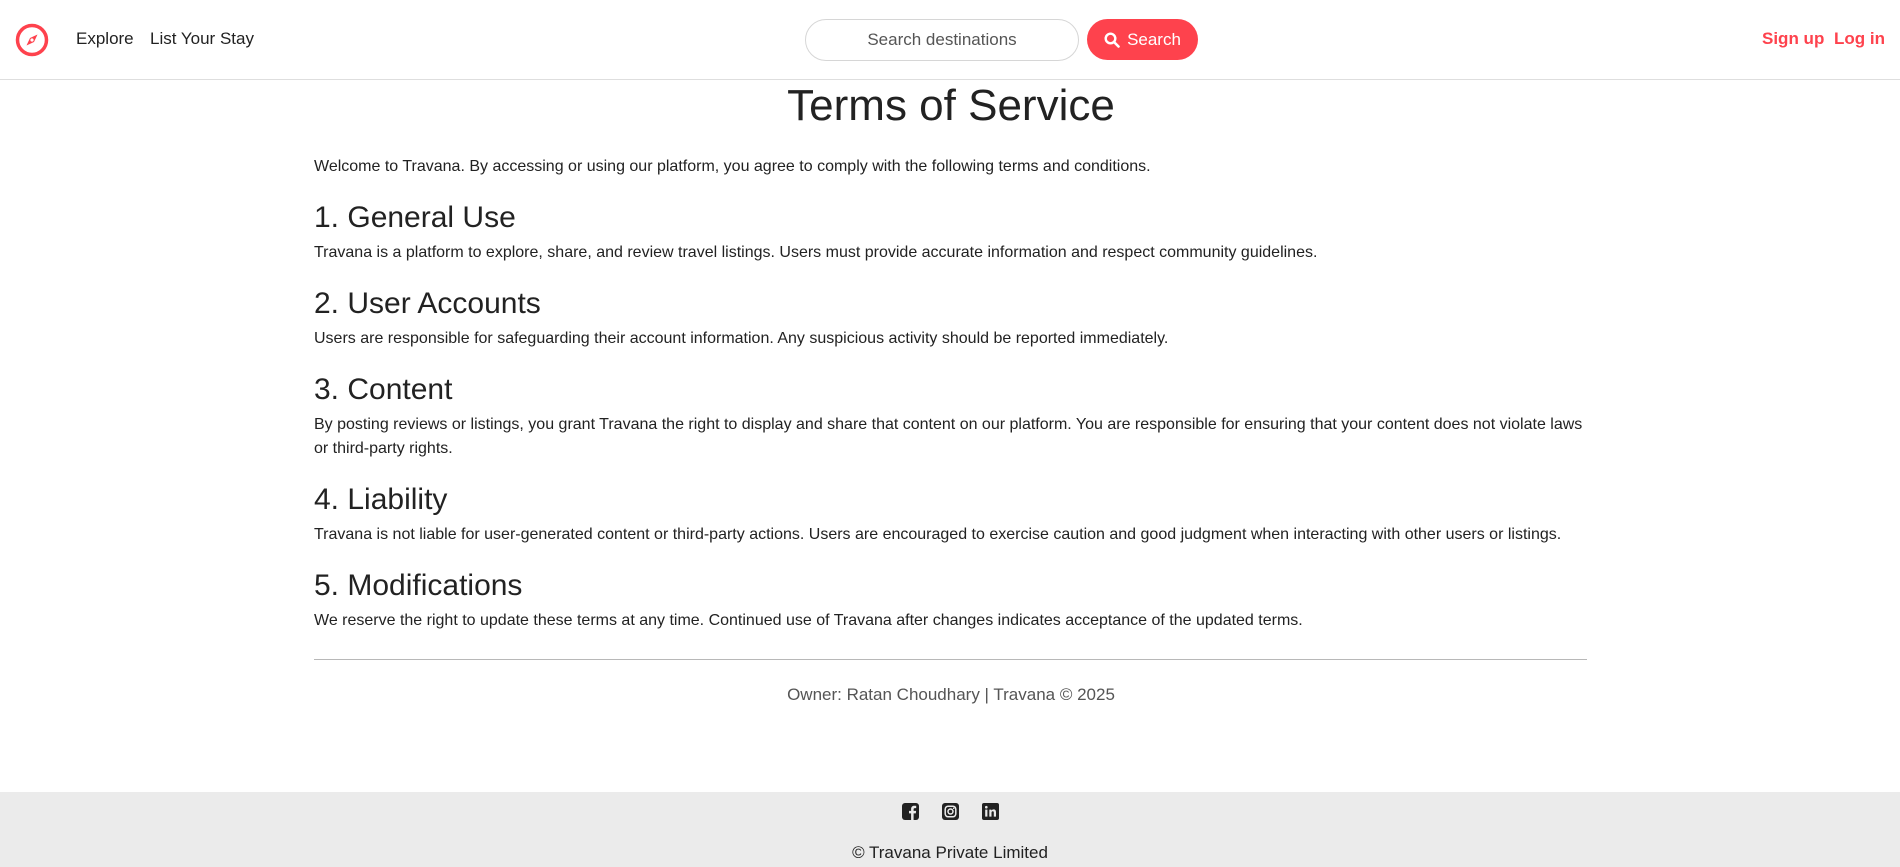  Describe the element at coordinates (1793, 39) in the screenshot. I see `signup-link: Sign up` at that location.